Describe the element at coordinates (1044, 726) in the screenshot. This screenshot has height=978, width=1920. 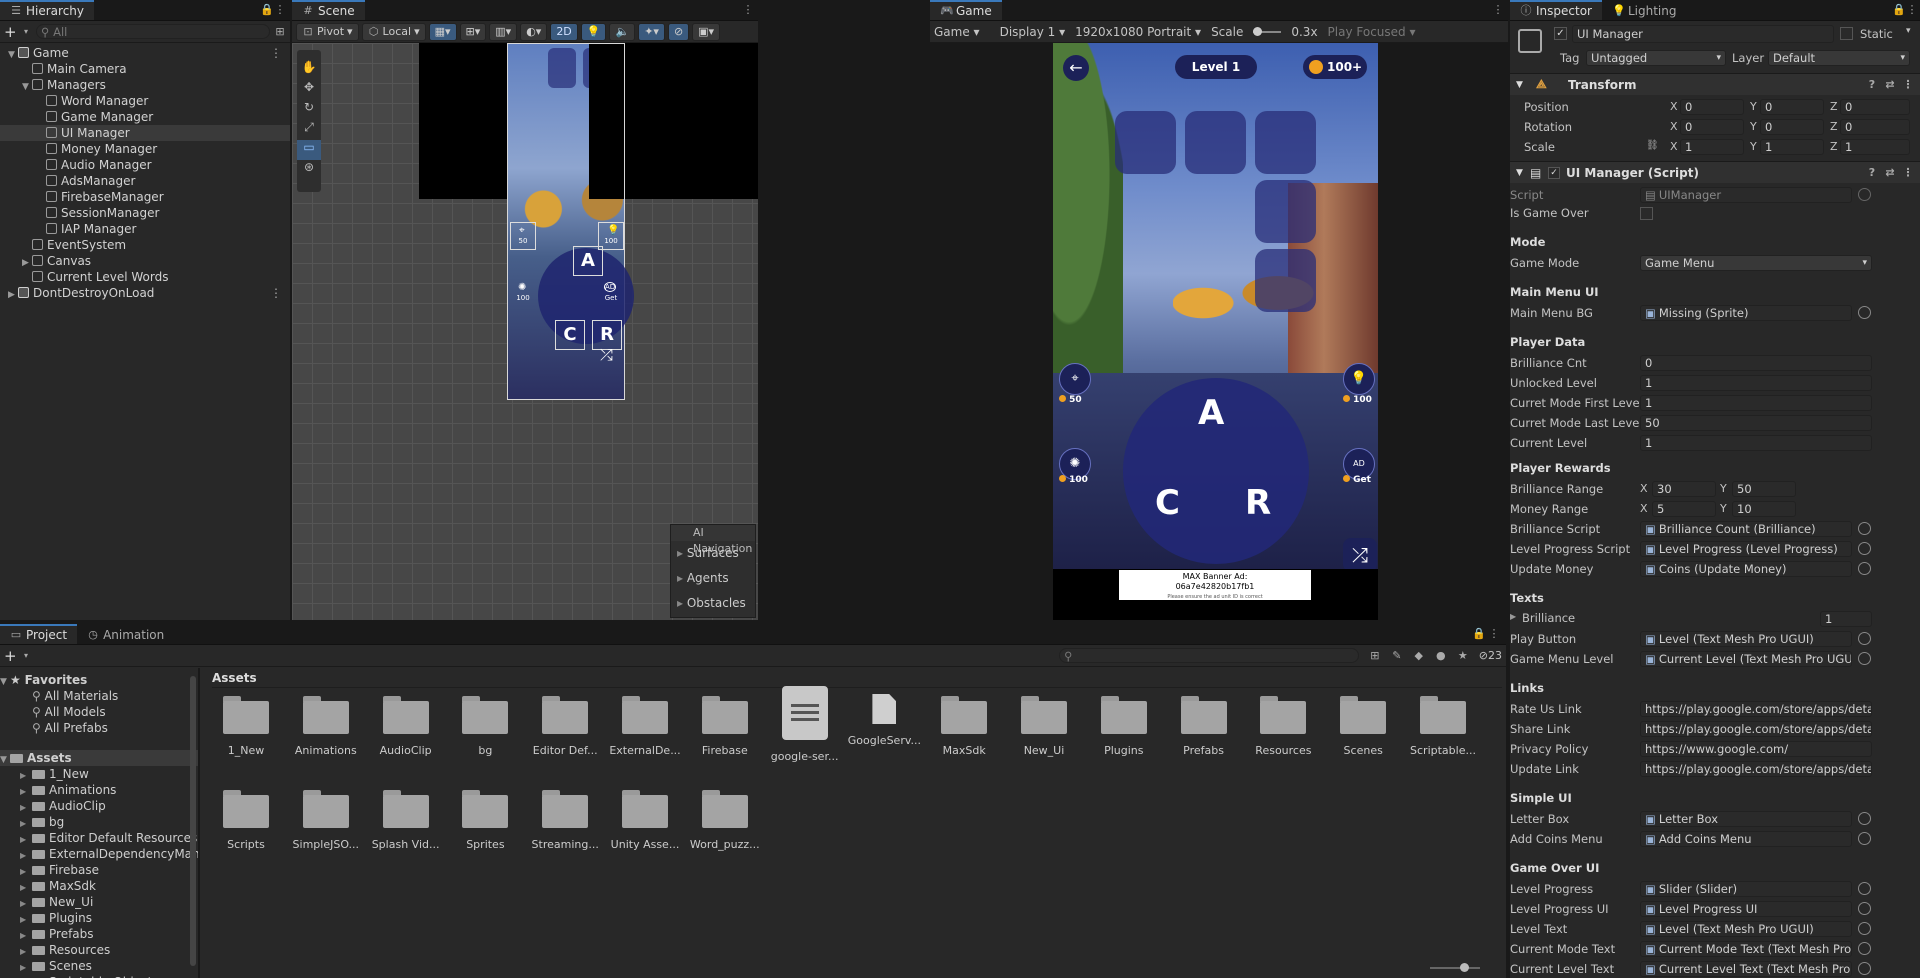
I see `asset-item: New_Ui` at that location.